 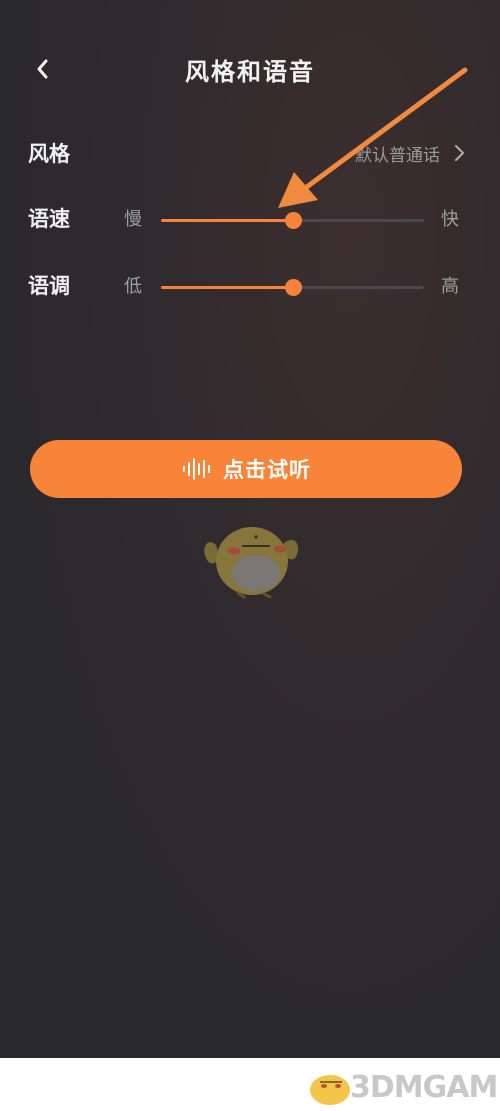 I want to click on style-label: 风格, so click(x=49, y=154).